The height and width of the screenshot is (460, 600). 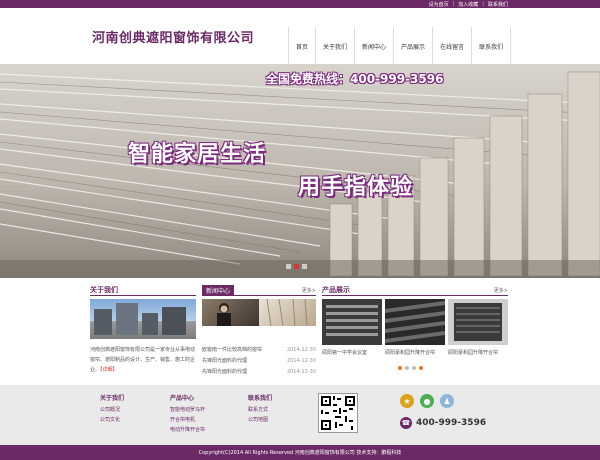 I want to click on footer-col-about: 关于我们 公司概况 公司文化, so click(x=112, y=410).